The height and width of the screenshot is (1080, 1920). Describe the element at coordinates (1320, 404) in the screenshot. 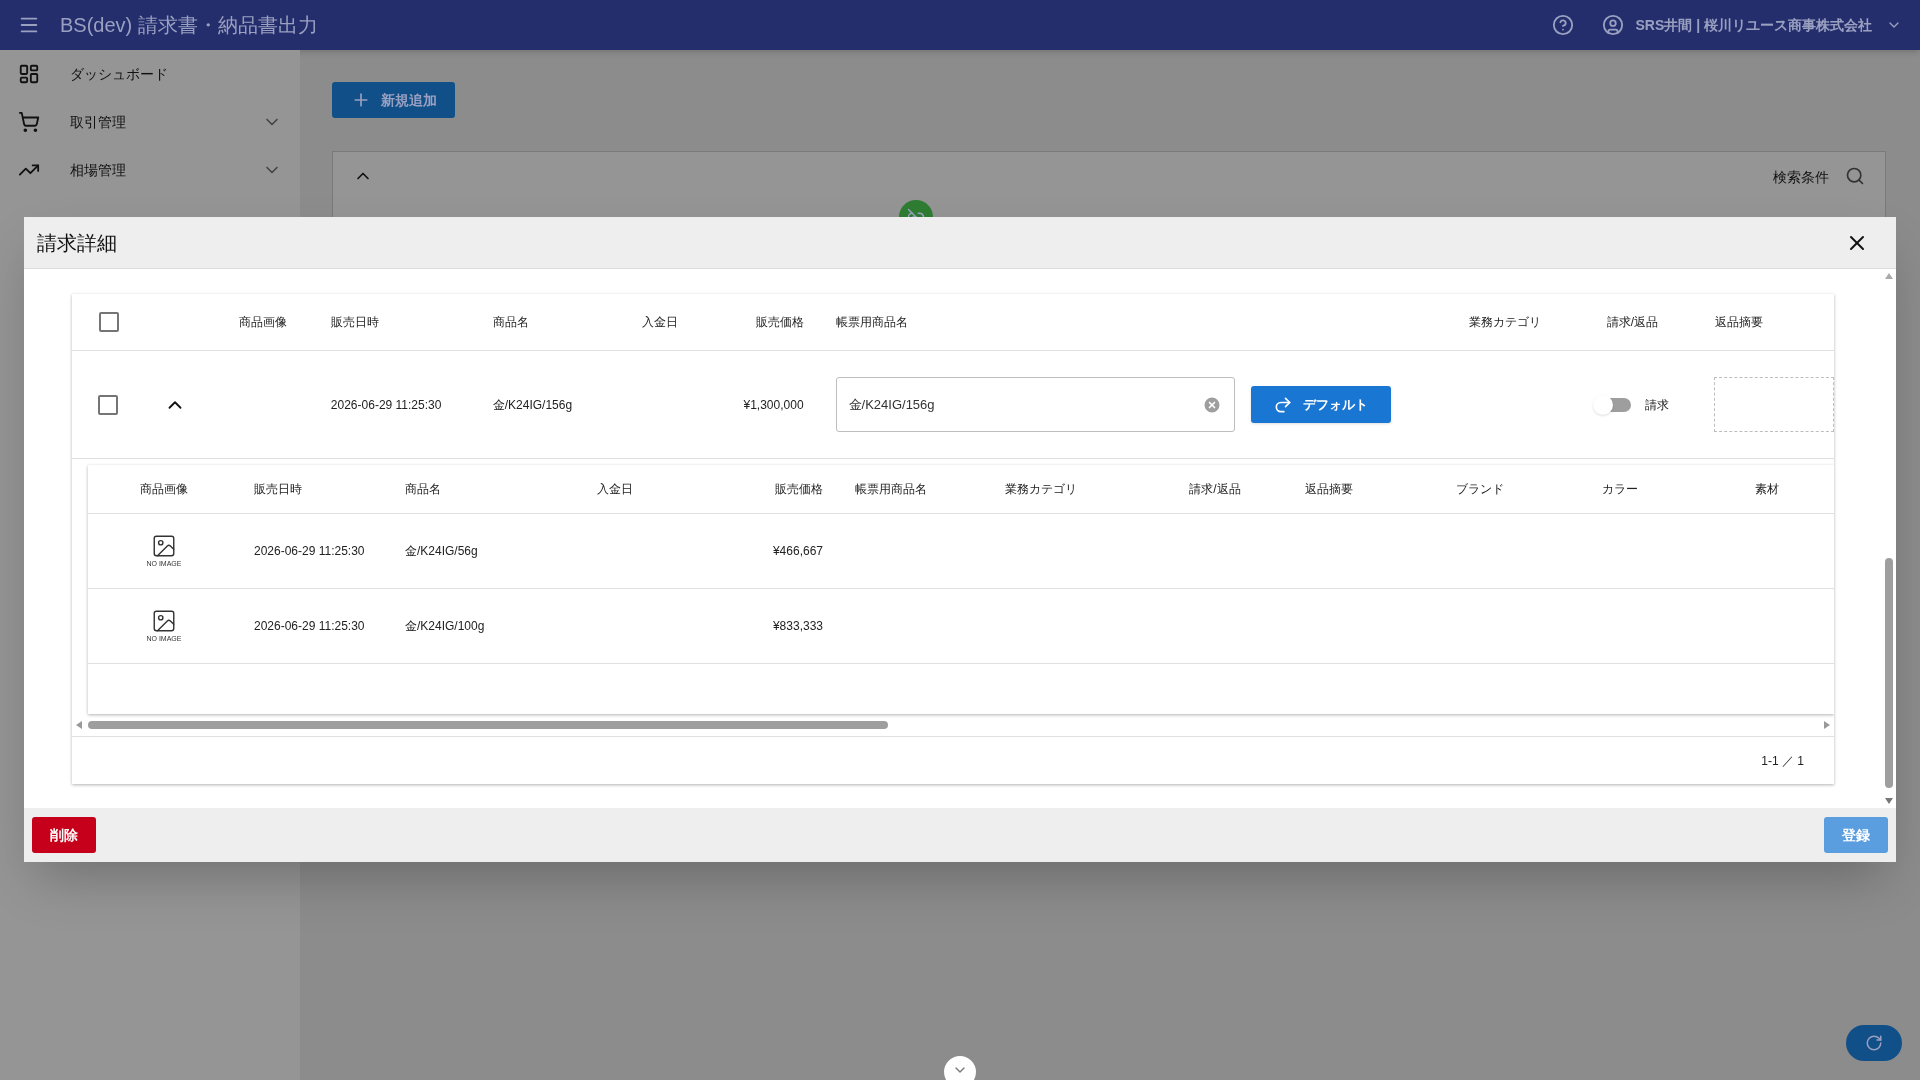

I see `default-button: デフォルト` at that location.